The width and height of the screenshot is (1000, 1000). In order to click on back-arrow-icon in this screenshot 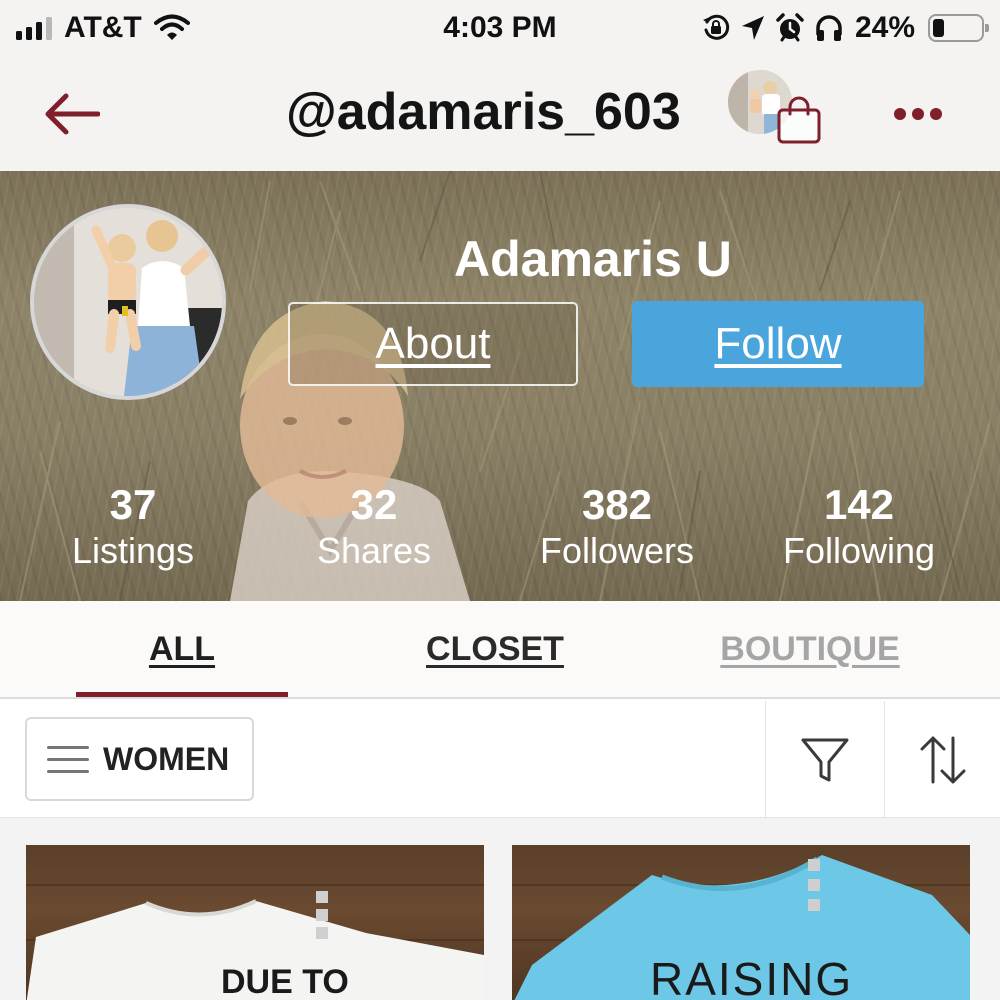, I will do `click(72, 114)`.